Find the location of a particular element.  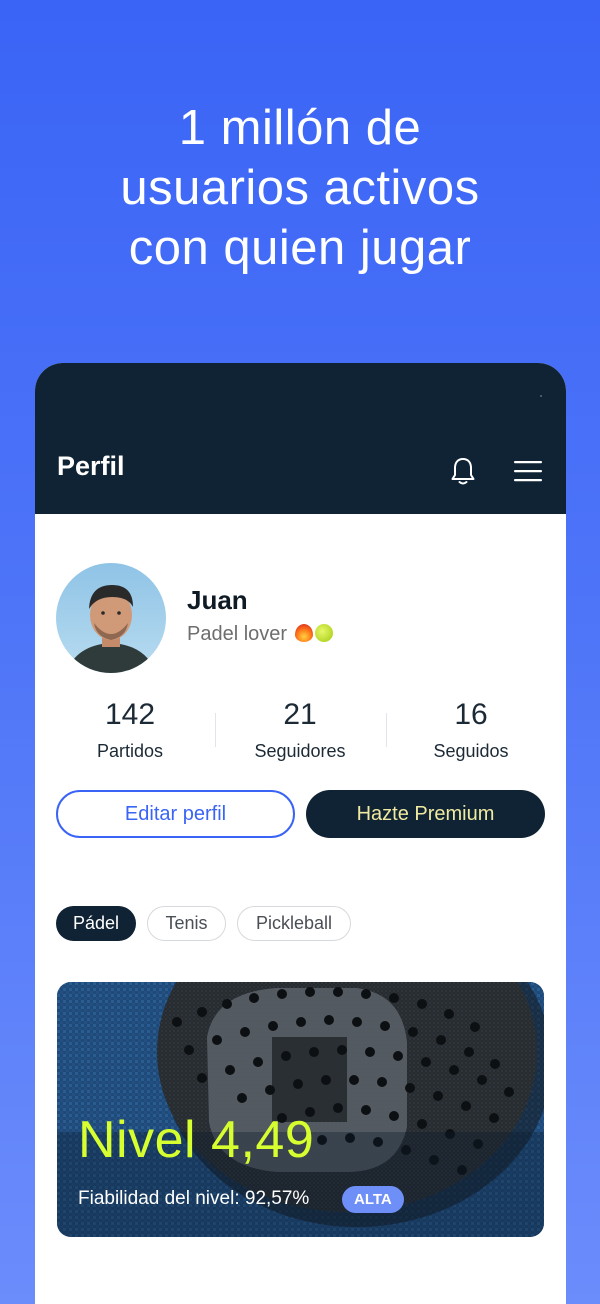

stat-matches: 142 Partidos is located at coordinates (130, 729).